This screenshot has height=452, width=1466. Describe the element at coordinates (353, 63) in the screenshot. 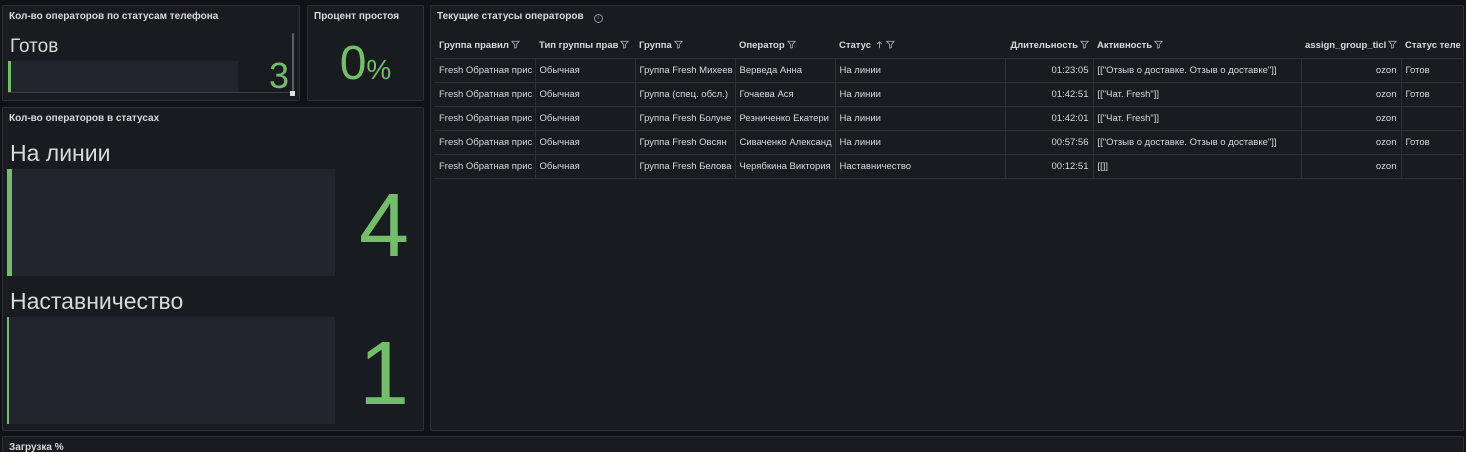

I see `stat-number: 0` at that location.